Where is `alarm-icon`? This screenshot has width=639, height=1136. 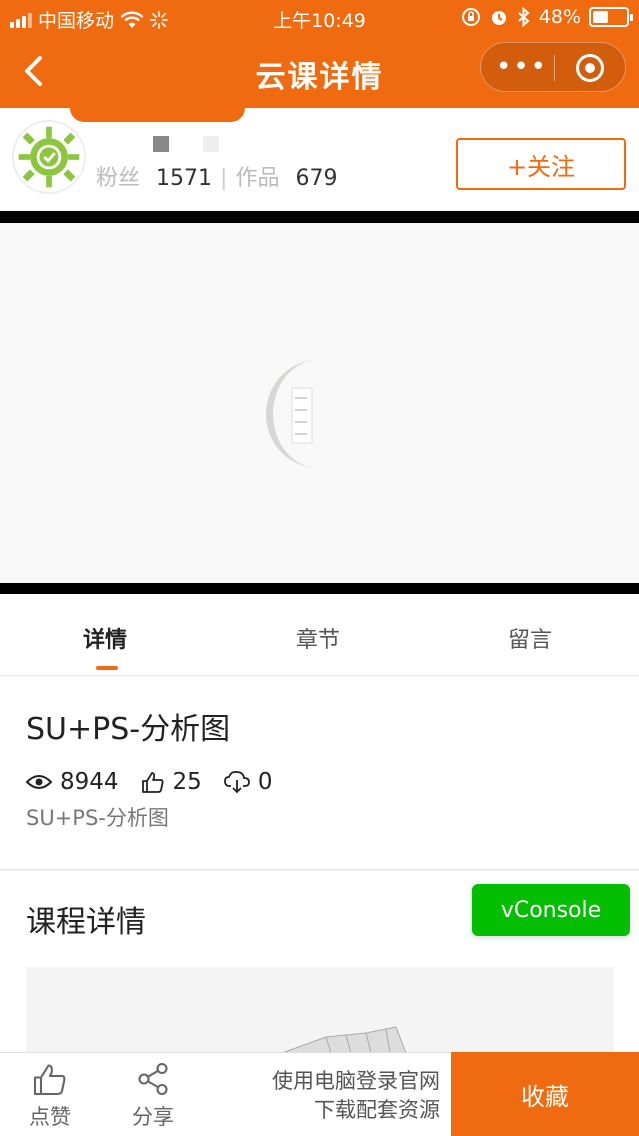
alarm-icon is located at coordinates (498, 18).